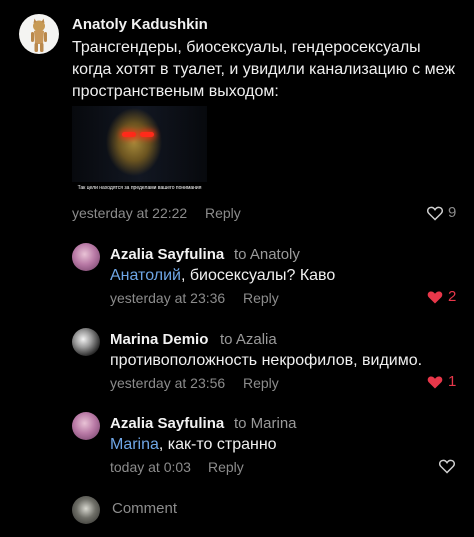 The image size is (474, 537). Describe the element at coordinates (248, 339) in the screenshot. I see `reply-to-label: to Azalia` at that location.